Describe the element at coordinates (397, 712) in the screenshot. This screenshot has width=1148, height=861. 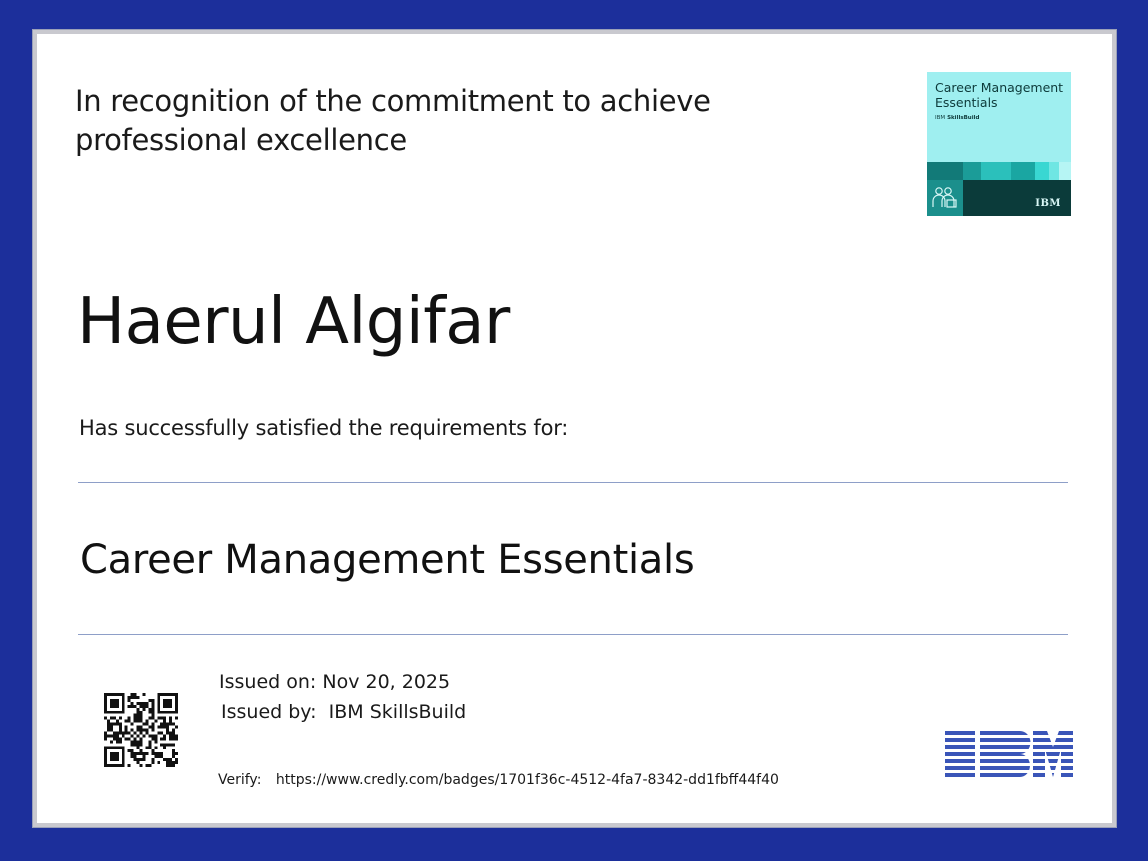
I see `issued-by-issuer: IBM SkillsBuild` at that location.